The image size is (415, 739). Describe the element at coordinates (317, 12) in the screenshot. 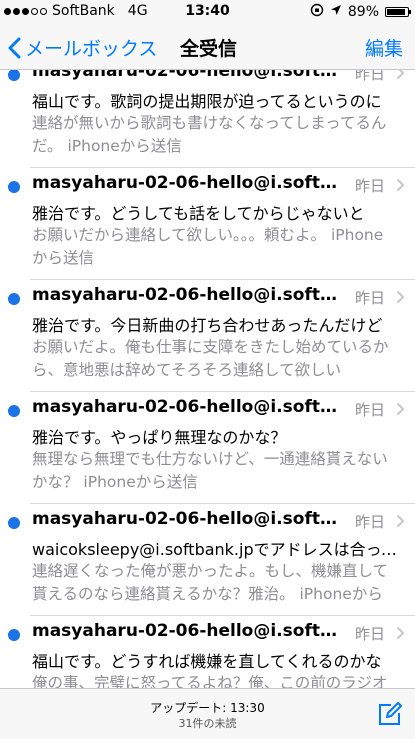

I see `rotation-lock-icon` at that location.